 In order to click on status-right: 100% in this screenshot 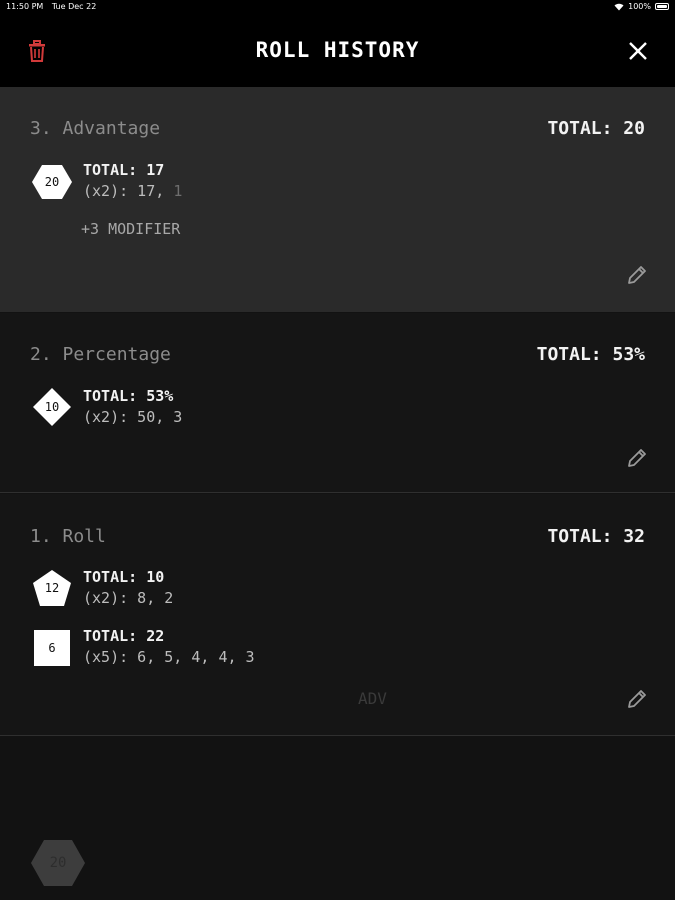, I will do `click(641, 6)`.